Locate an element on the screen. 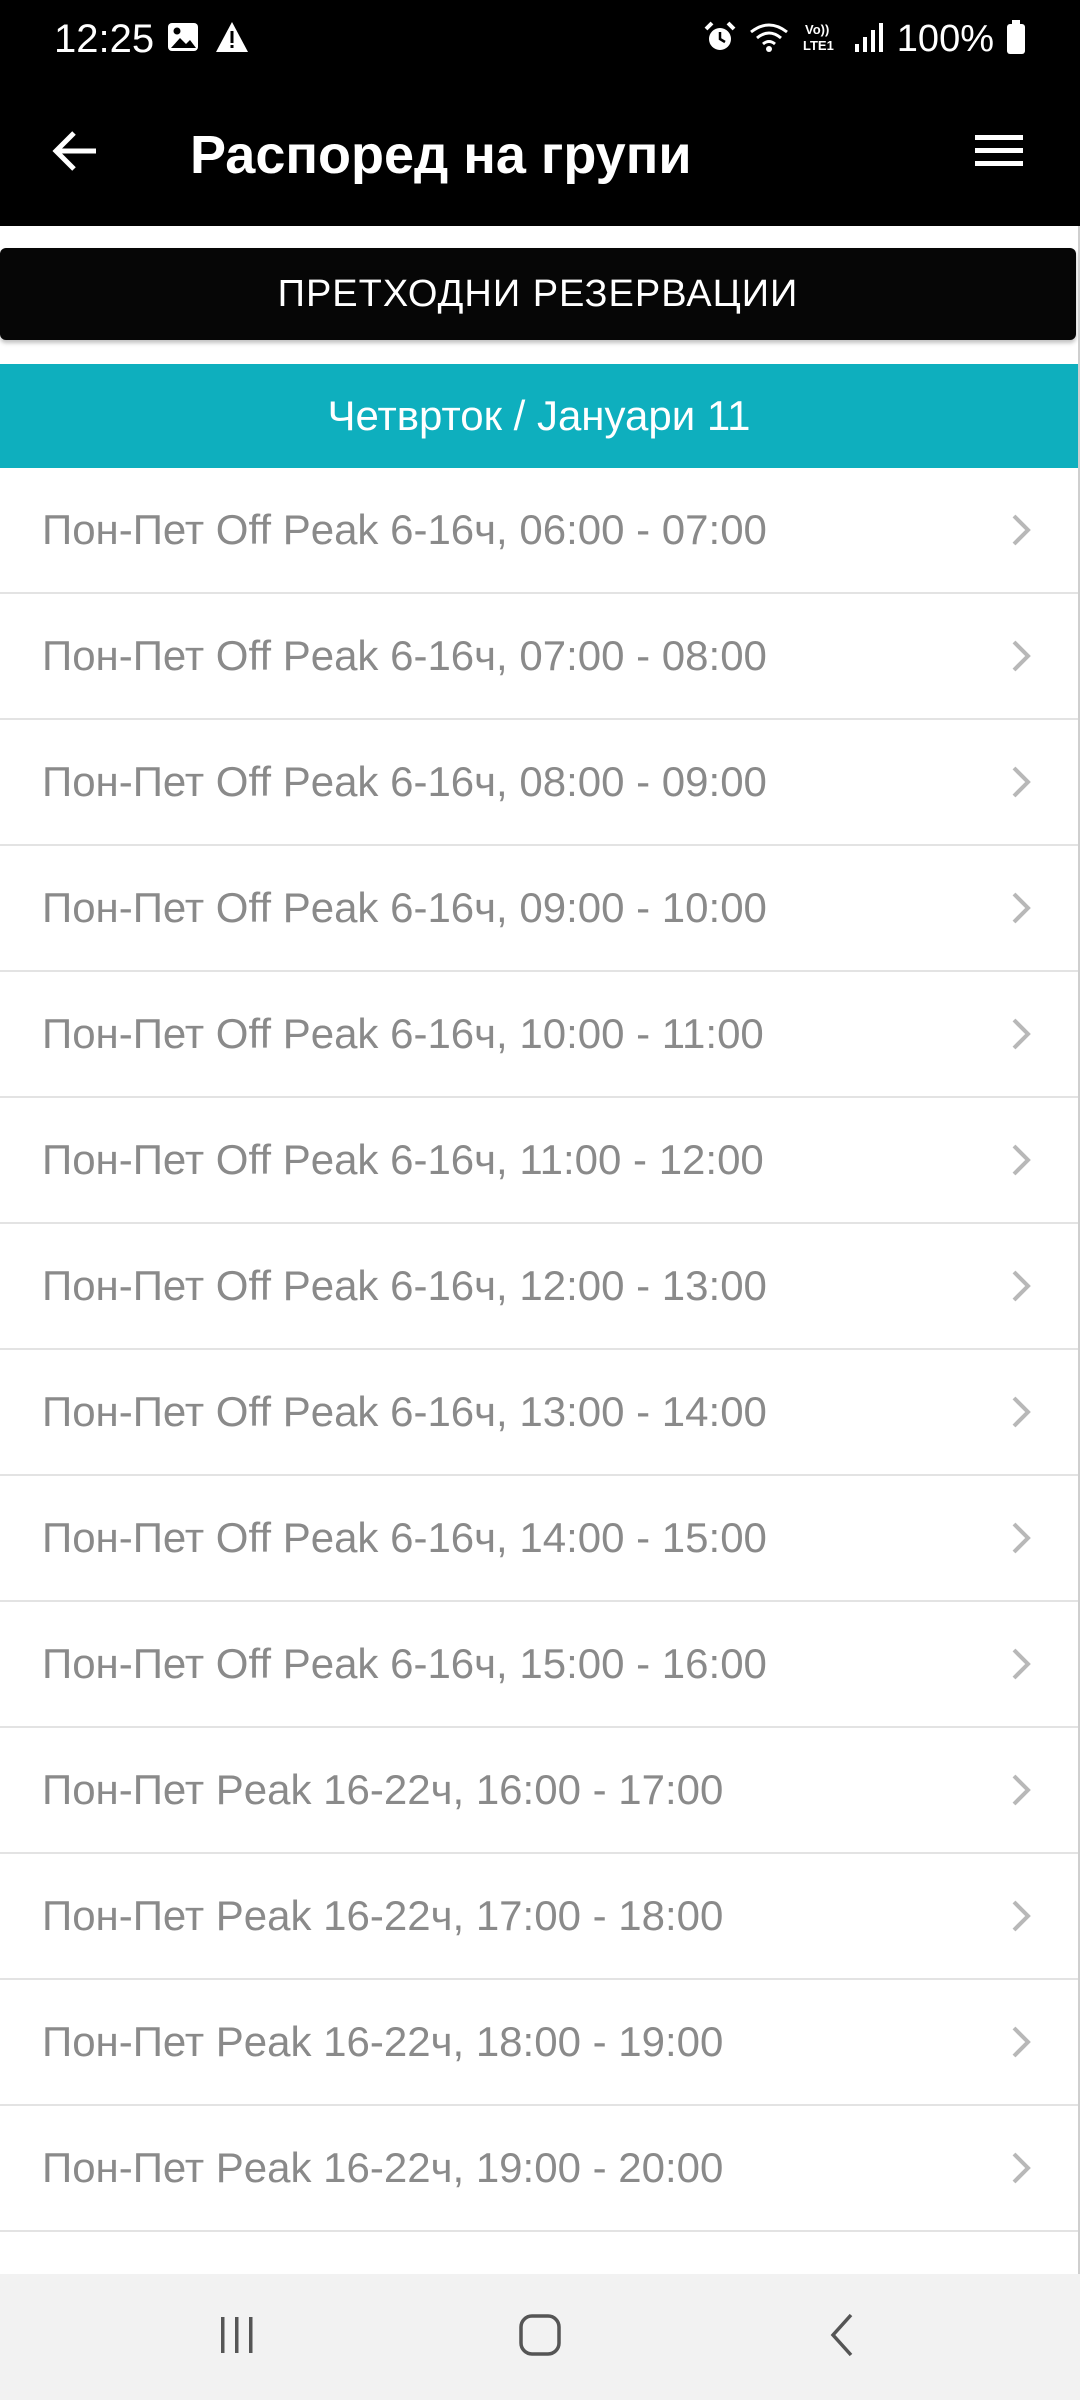 This screenshot has width=1080, height=2400. schedule-item: Пон-Пет Off Peak 6-16ч, 09:00 - 10:00 is located at coordinates (539, 909).